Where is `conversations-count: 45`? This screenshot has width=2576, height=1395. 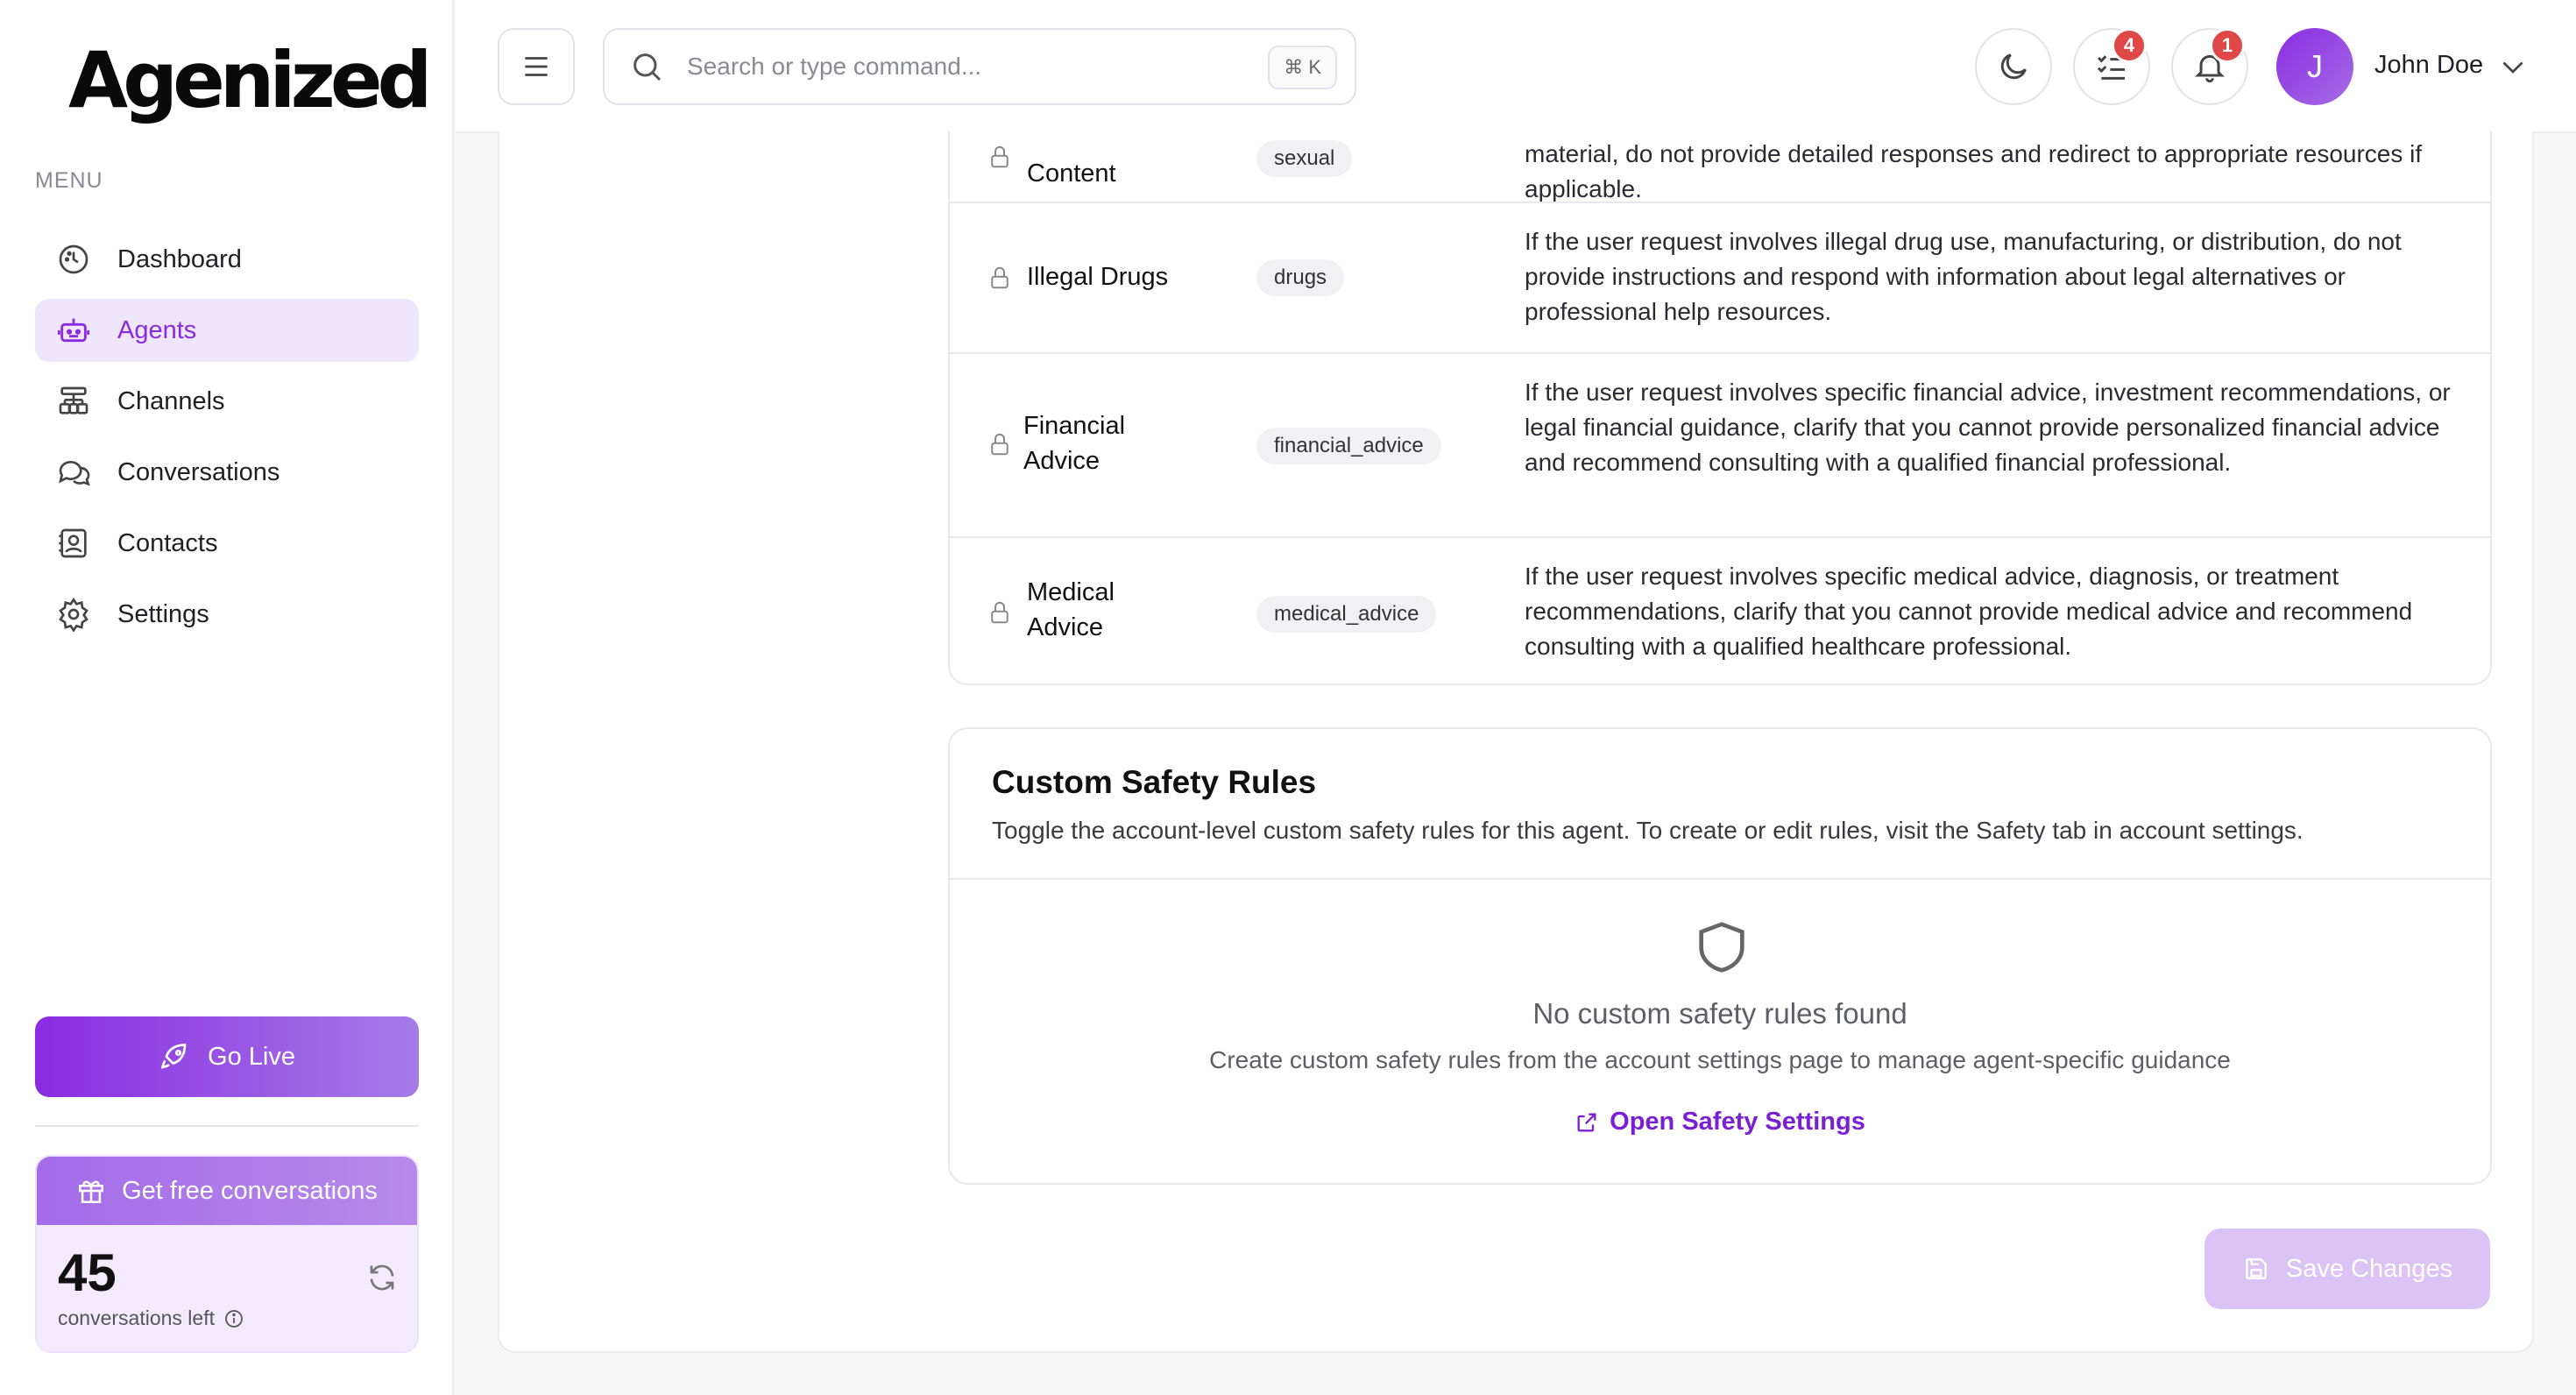 conversations-count: 45 is located at coordinates (87, 1272).